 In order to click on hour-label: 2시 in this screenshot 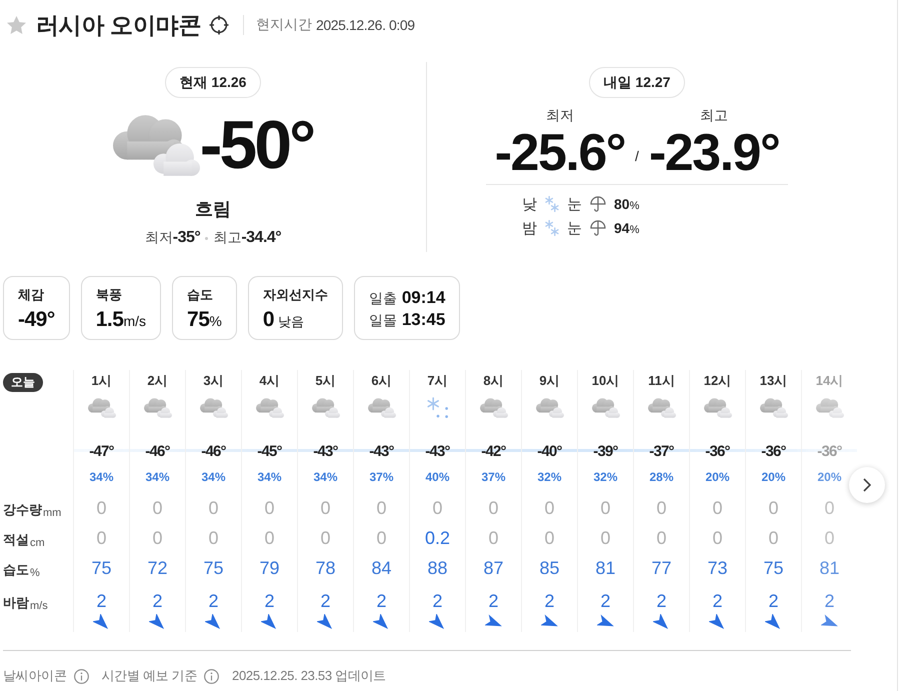, I will do `click(157, 381)`.